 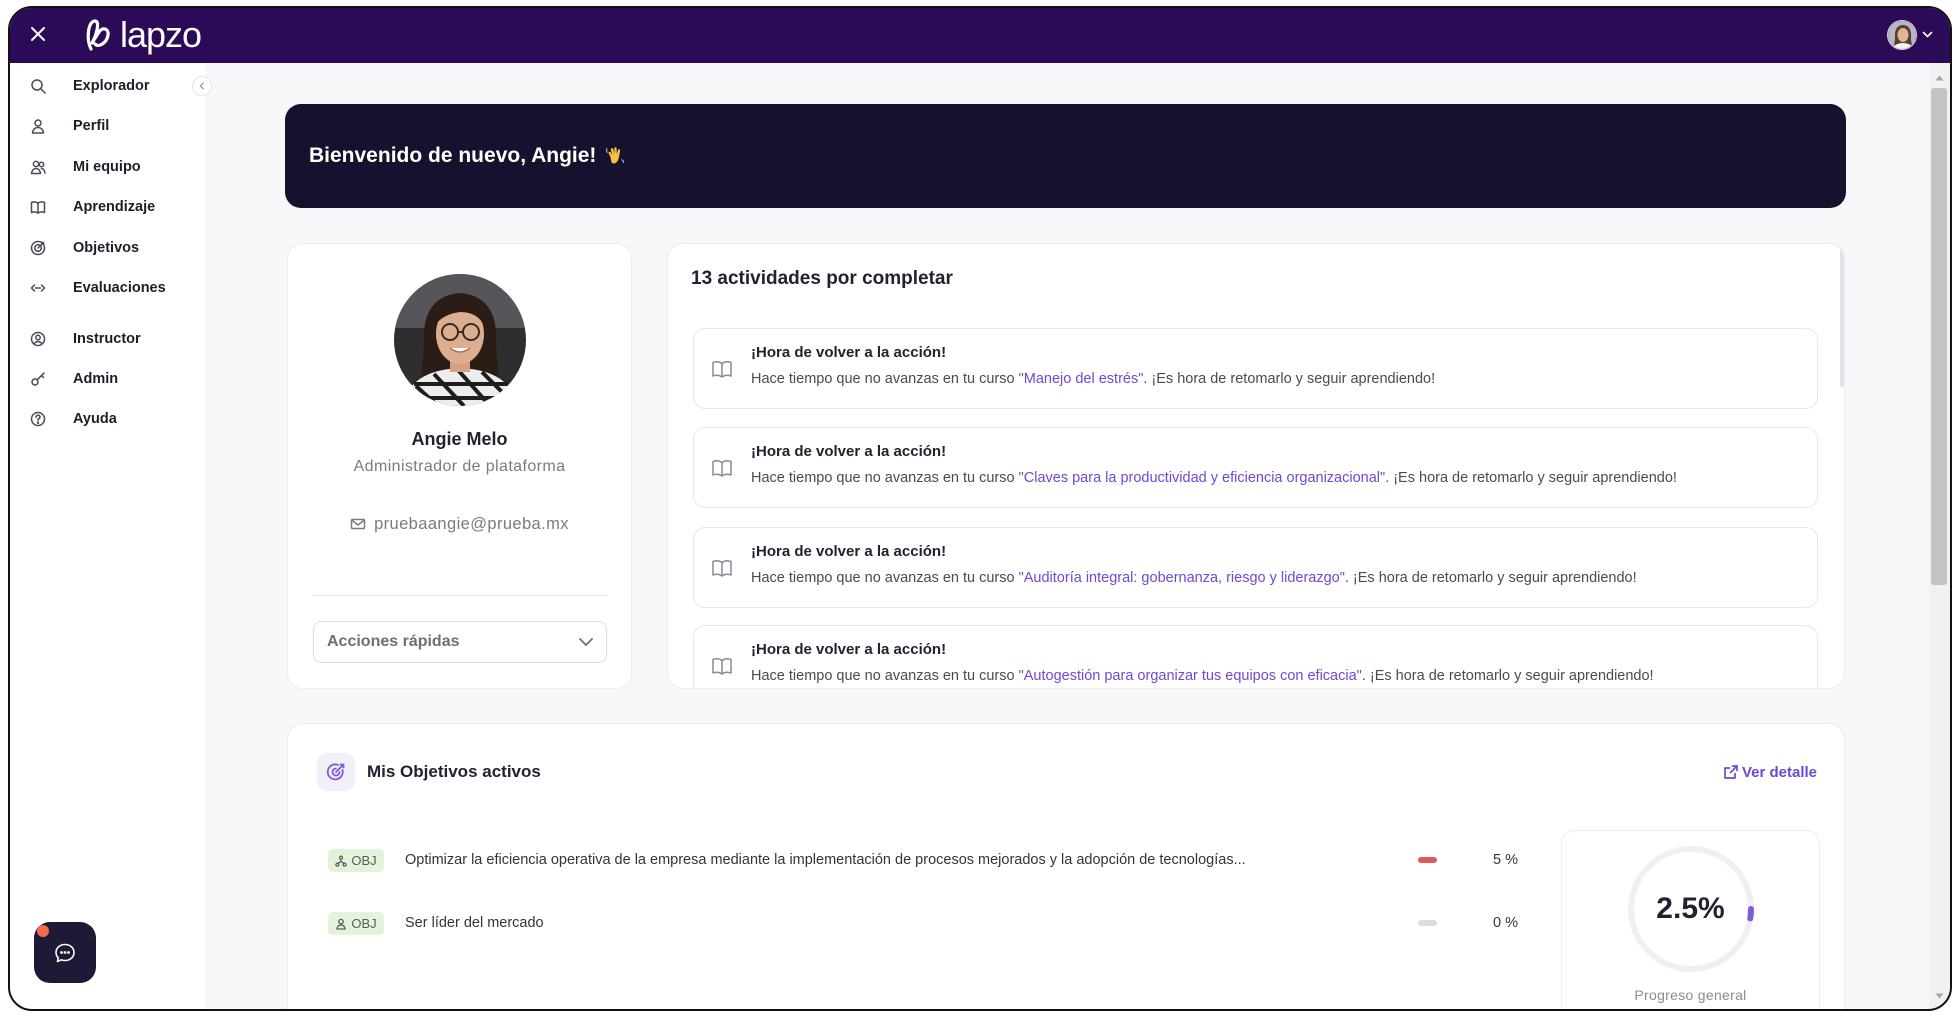 I want to click on sidebar-item-label: Perfil, so click(x=91, y=126).